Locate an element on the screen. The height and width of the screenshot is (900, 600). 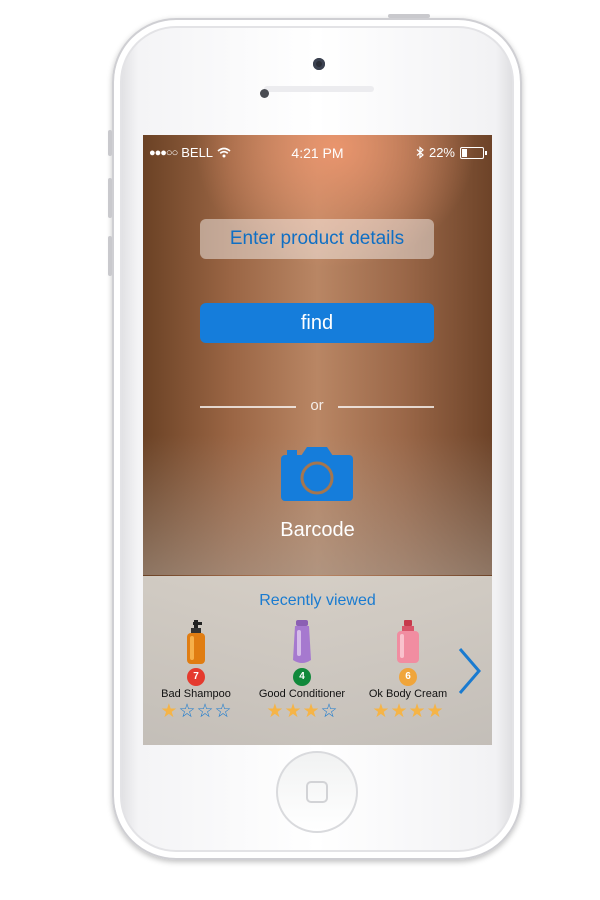
front-camera is located at coordinates (319, 64).